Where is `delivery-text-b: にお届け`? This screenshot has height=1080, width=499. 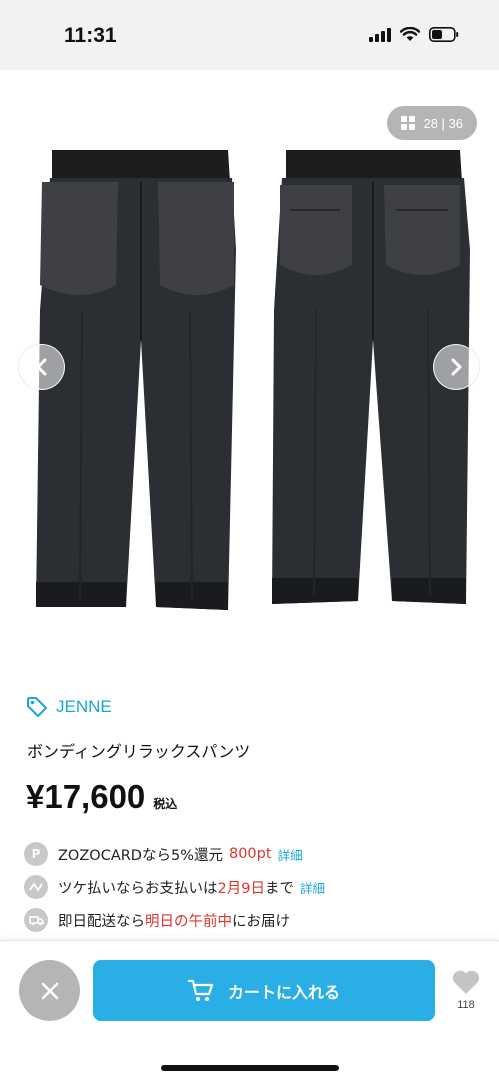 delivery-text-b: にお届け is located at coordinates (261, 921).